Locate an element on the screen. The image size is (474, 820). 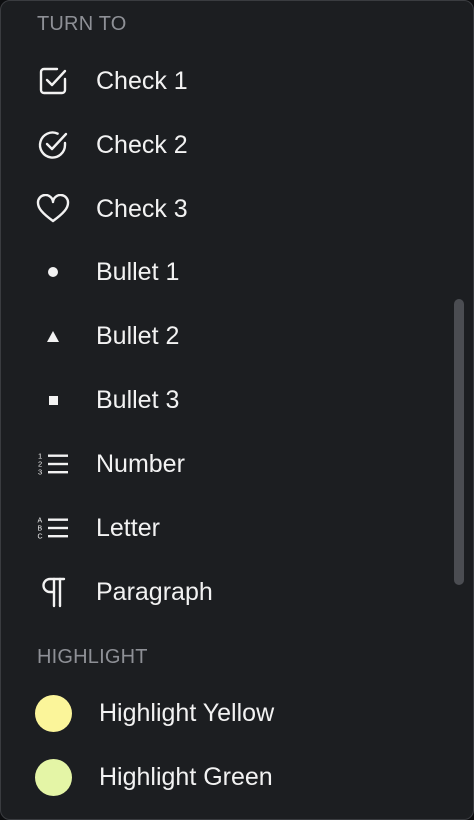
menu-item-bullet-3: Bullet 3 is located at coordinates (221, 400).